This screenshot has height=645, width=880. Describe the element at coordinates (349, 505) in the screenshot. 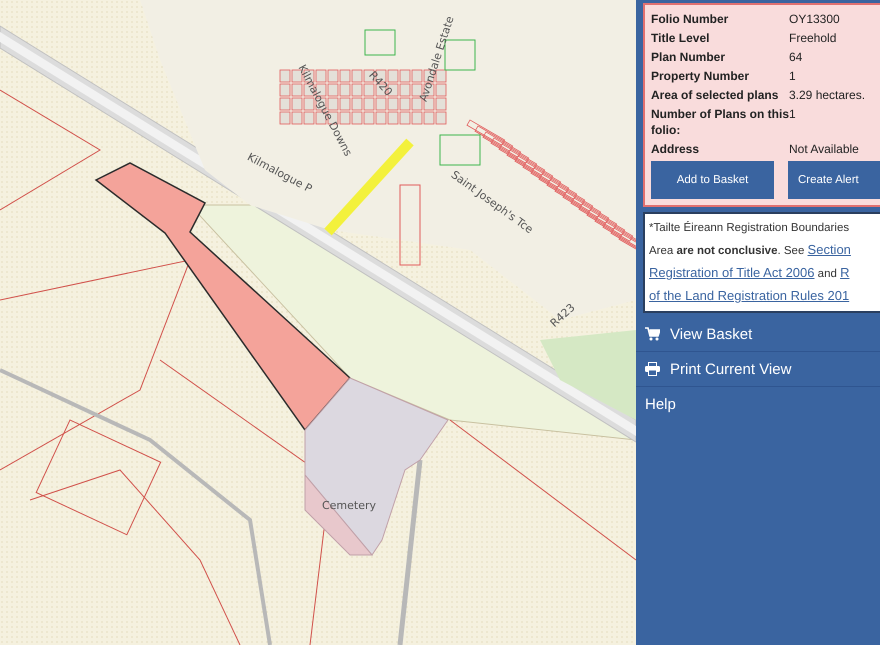

I see `map-label: Cemetery` at that location.